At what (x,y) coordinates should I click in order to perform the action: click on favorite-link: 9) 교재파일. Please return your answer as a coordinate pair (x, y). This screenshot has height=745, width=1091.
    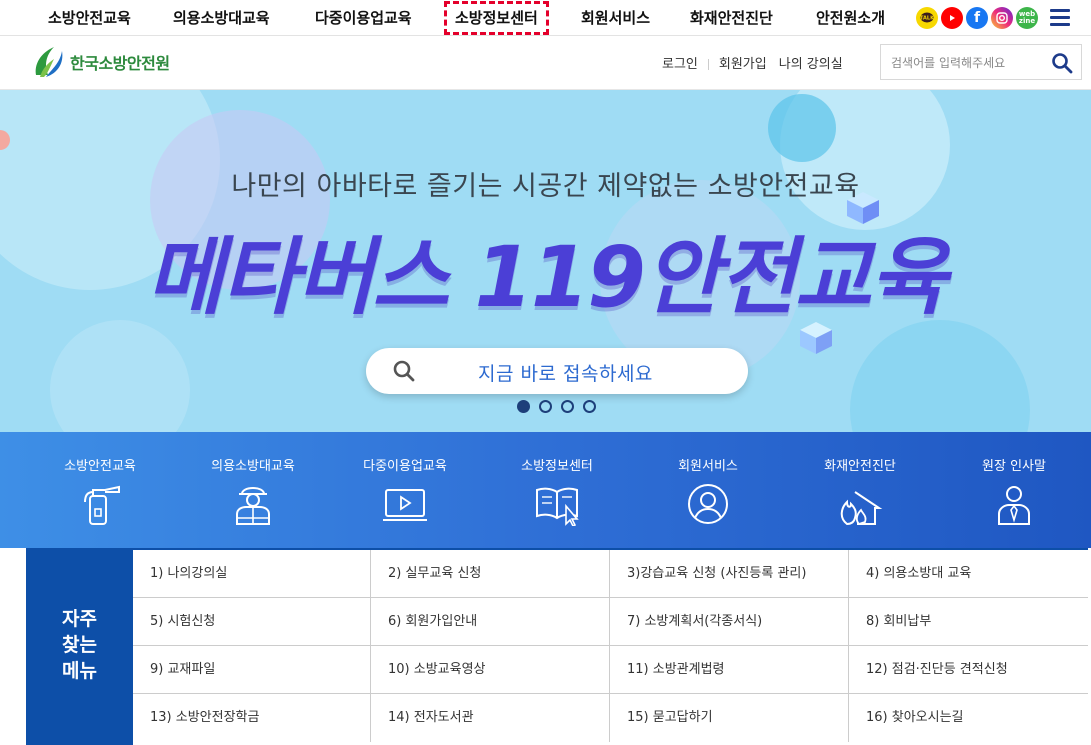
    Looking at the image, I should click on (252, 670).